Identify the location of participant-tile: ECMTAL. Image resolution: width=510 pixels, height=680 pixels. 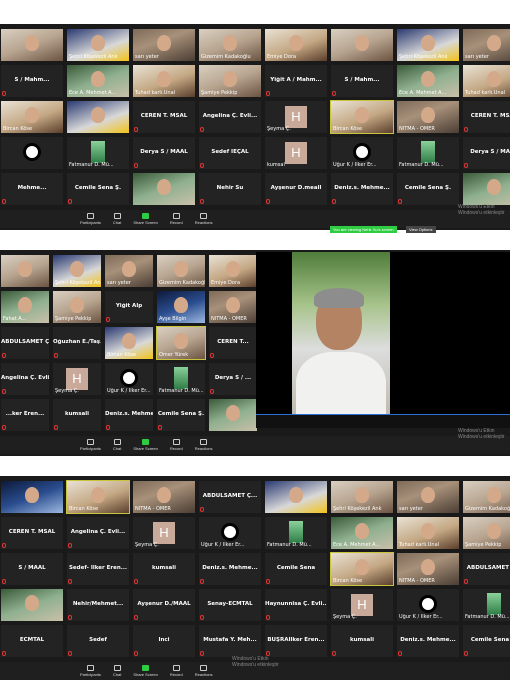
(32, 641).